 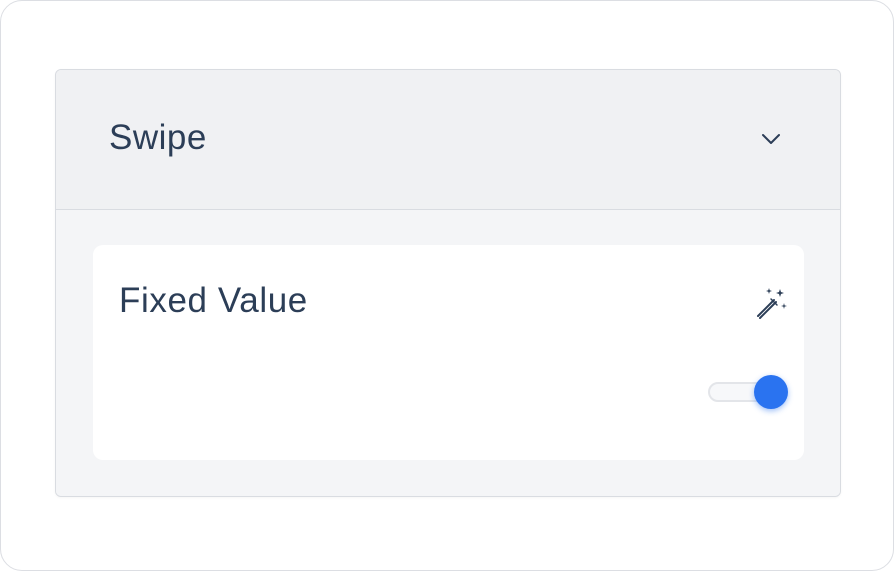 What do you see at coordinates (748, 392) in the screenshot?
I see `fixed-value-toggle` at bounding box center [748, 392].